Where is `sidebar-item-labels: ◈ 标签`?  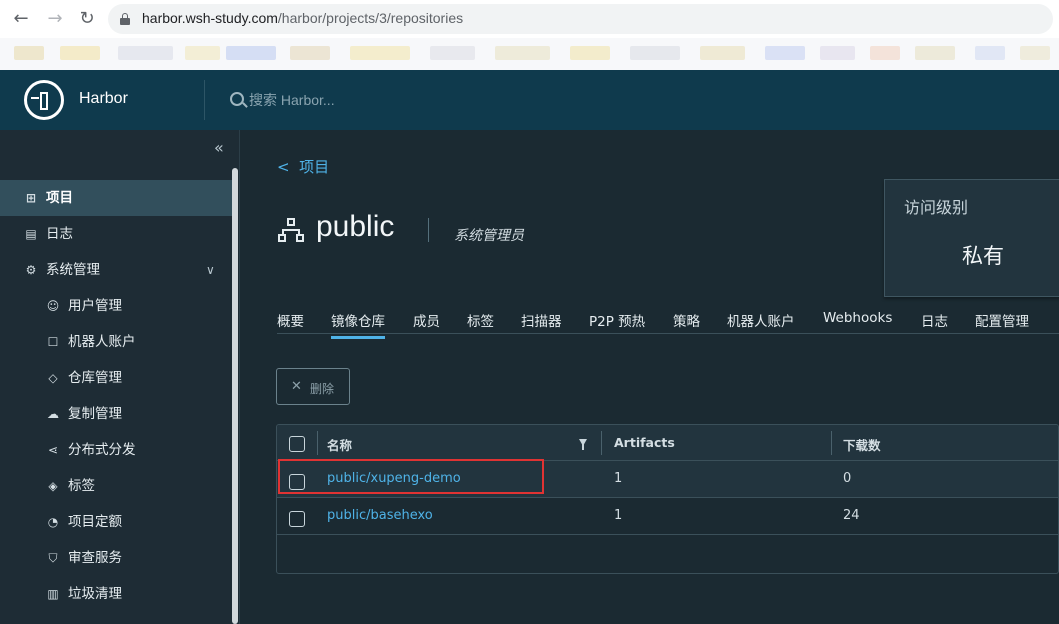 sidebar-item-labels: ◈ 标签 is located at coordinates (116, 486).